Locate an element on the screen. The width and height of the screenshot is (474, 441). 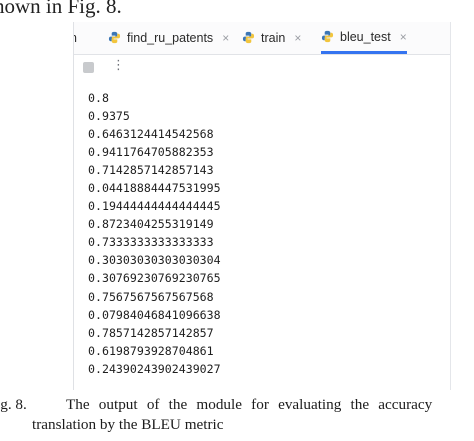
output-line: 0.6463124414542568 is located at coordinates (151, 134).